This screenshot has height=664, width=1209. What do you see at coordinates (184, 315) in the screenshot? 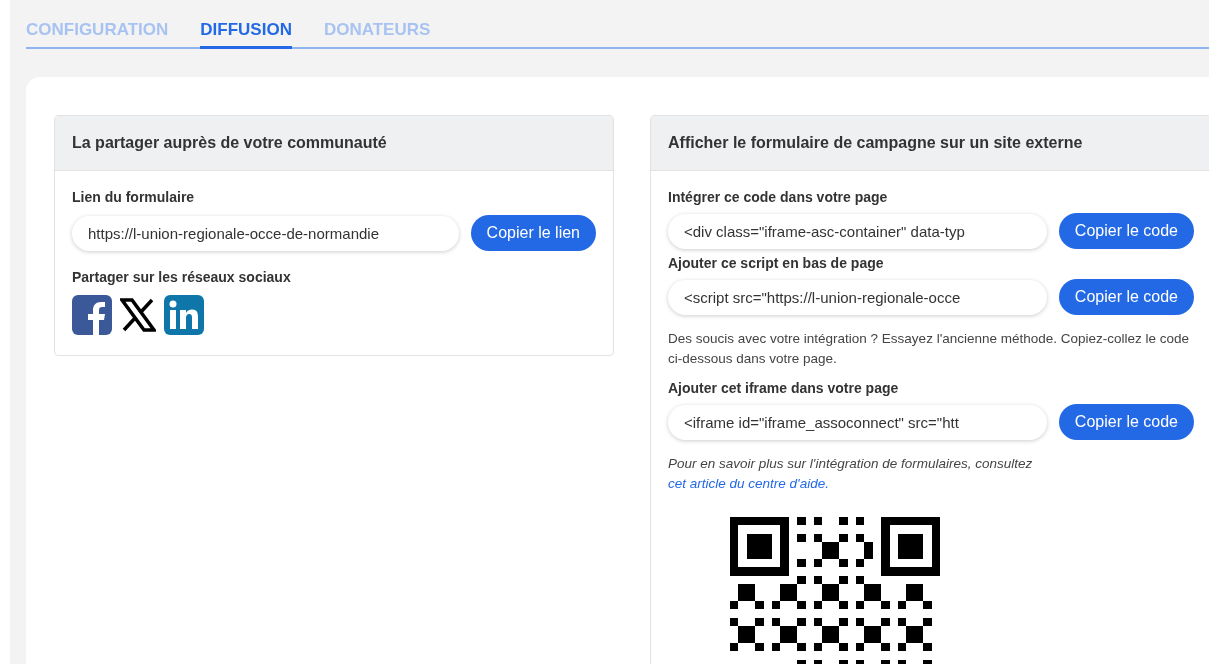
I see `linkedin-icon` at bounding box center [184, 315].